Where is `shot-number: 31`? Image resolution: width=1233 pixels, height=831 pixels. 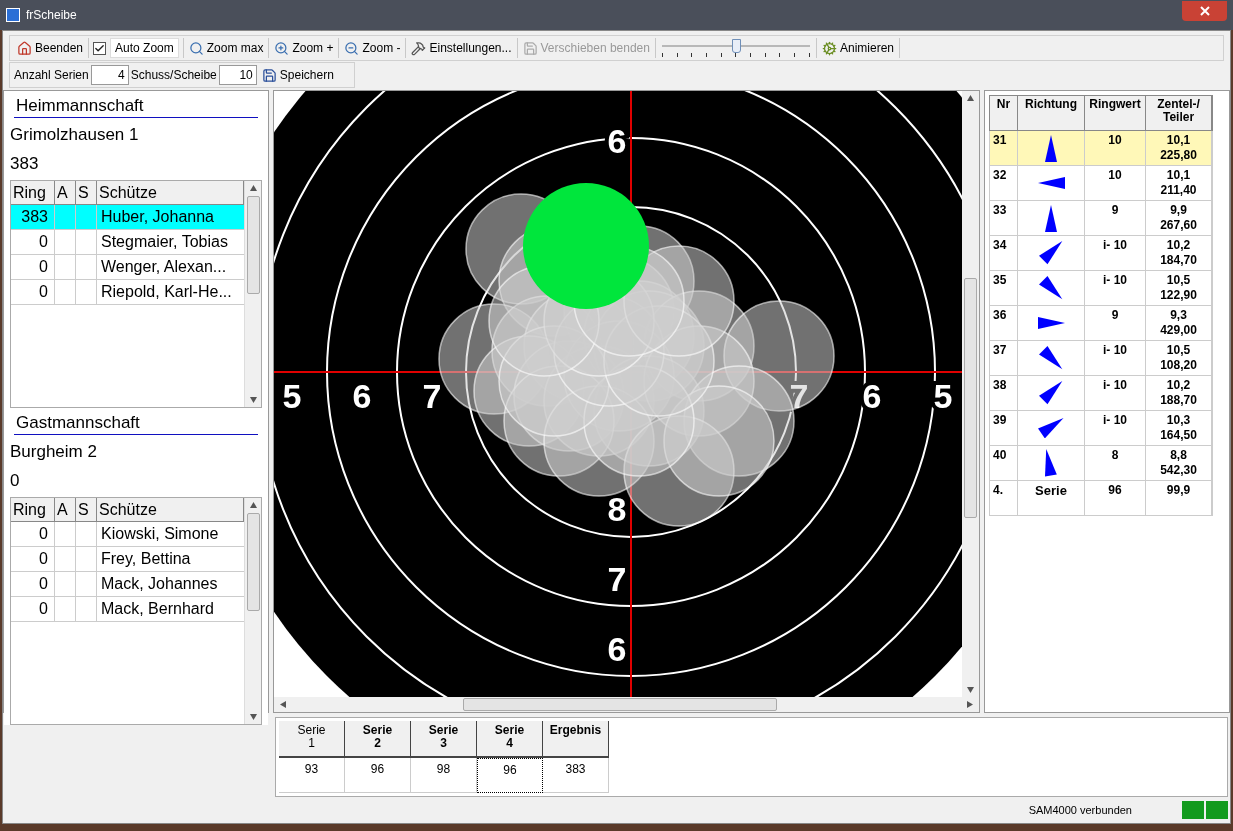
shot-number: 31 is located at coordinates (1004, 148).